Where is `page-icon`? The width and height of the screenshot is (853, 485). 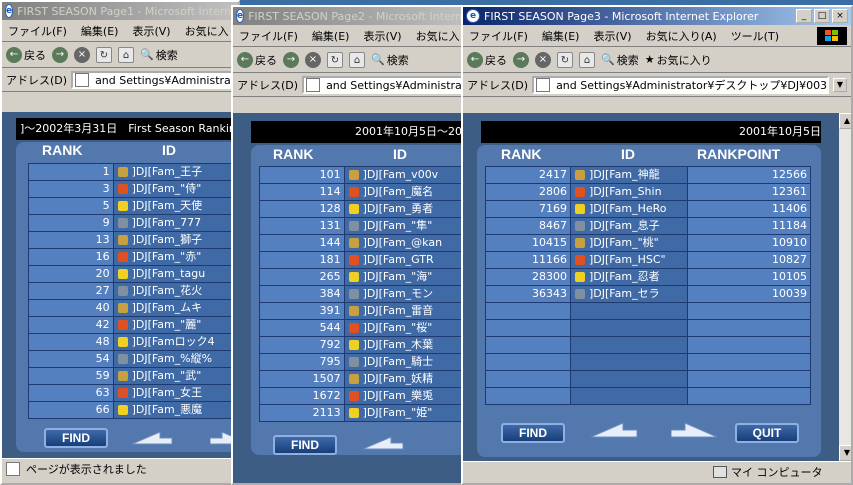
page-icon is located at coordinates (543, 84).